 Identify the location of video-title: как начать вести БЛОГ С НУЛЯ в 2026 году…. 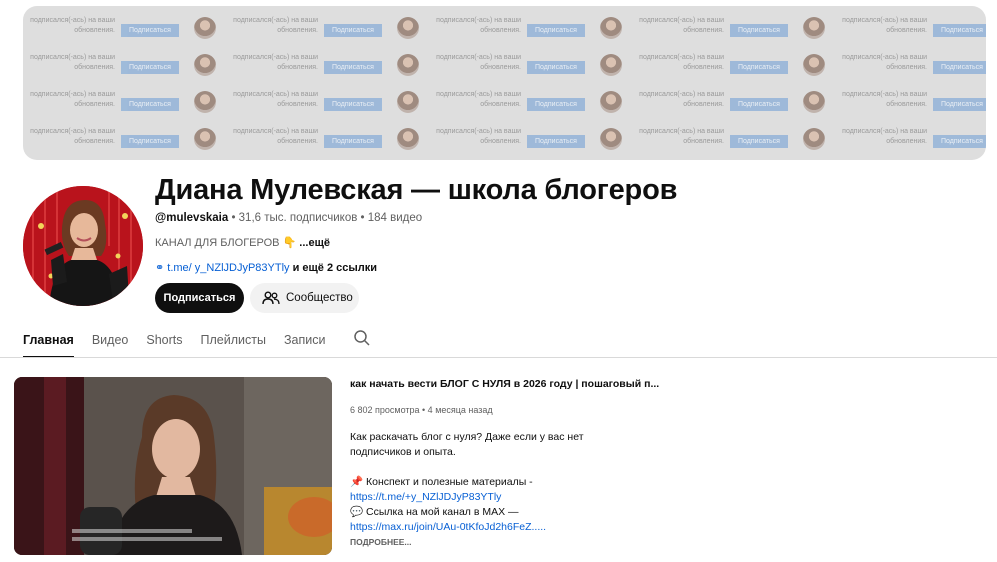
(504, 384).